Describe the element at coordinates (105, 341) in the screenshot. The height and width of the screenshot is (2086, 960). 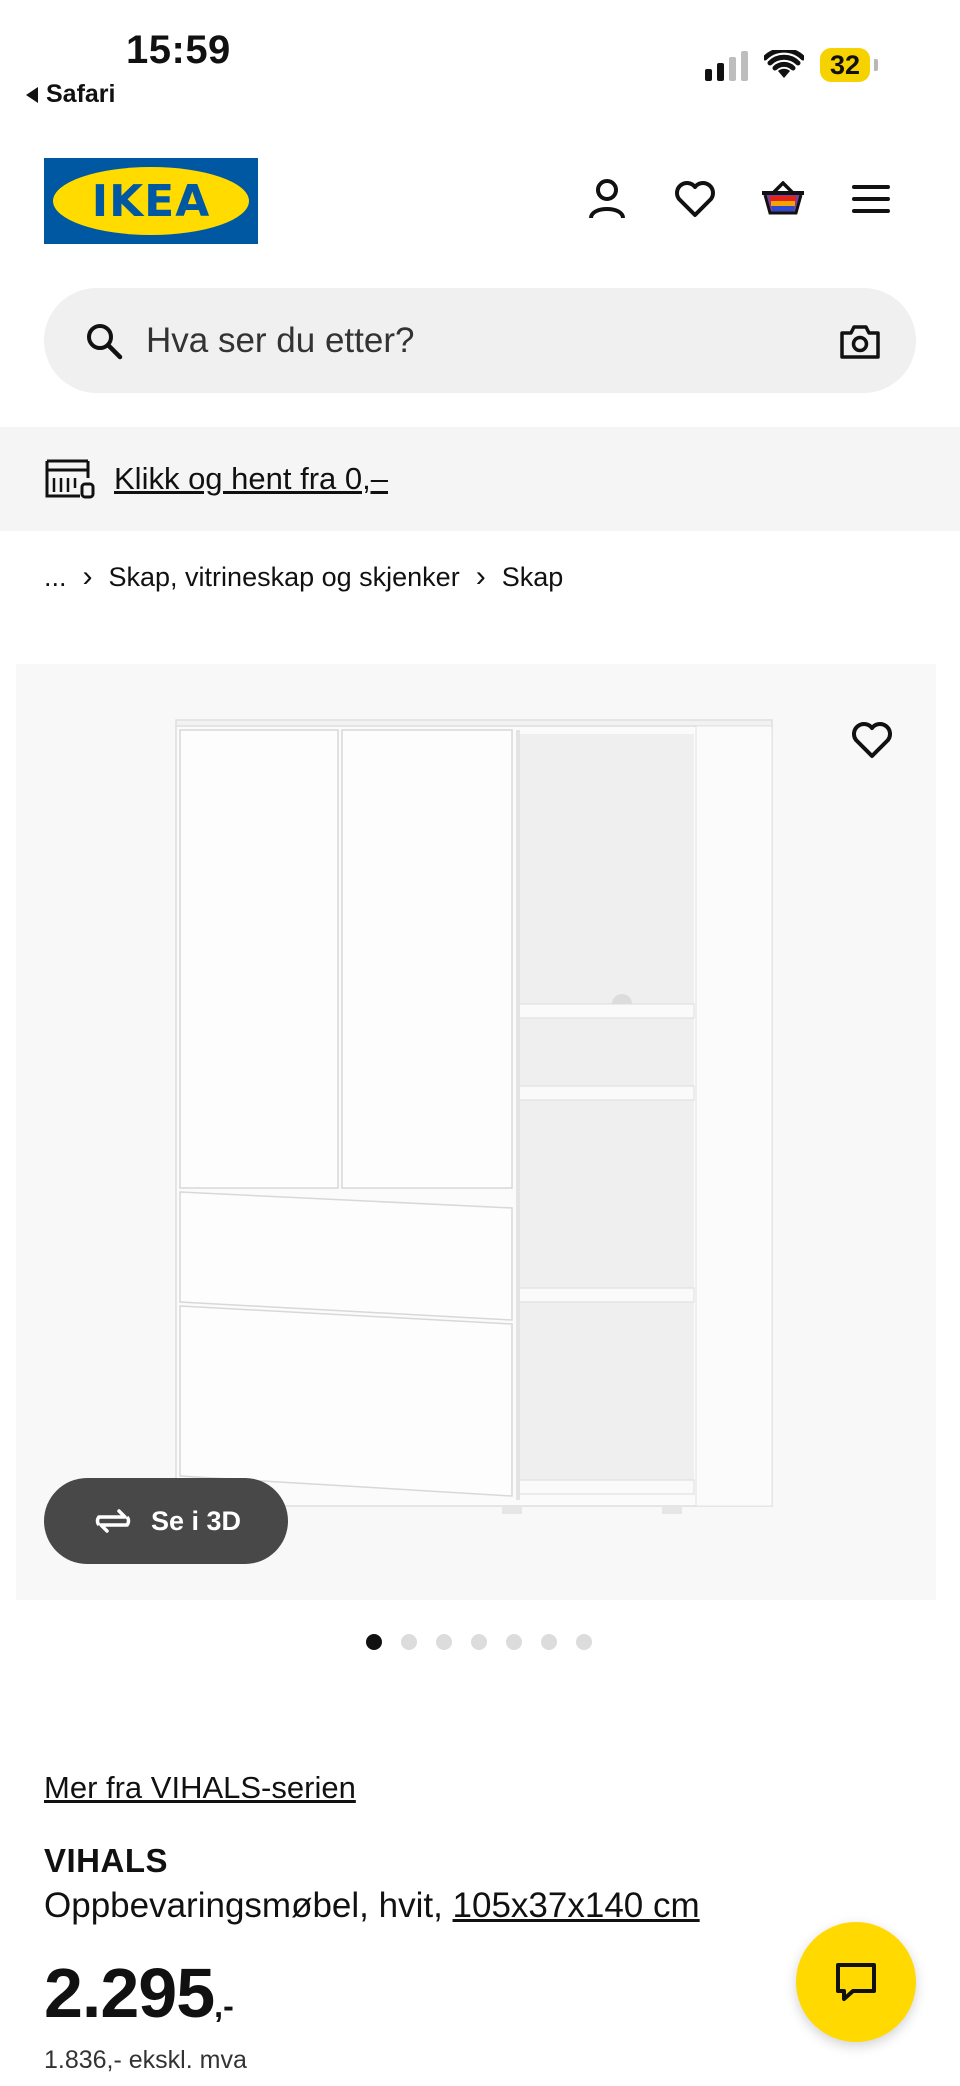
I see `search-icon` at that location.